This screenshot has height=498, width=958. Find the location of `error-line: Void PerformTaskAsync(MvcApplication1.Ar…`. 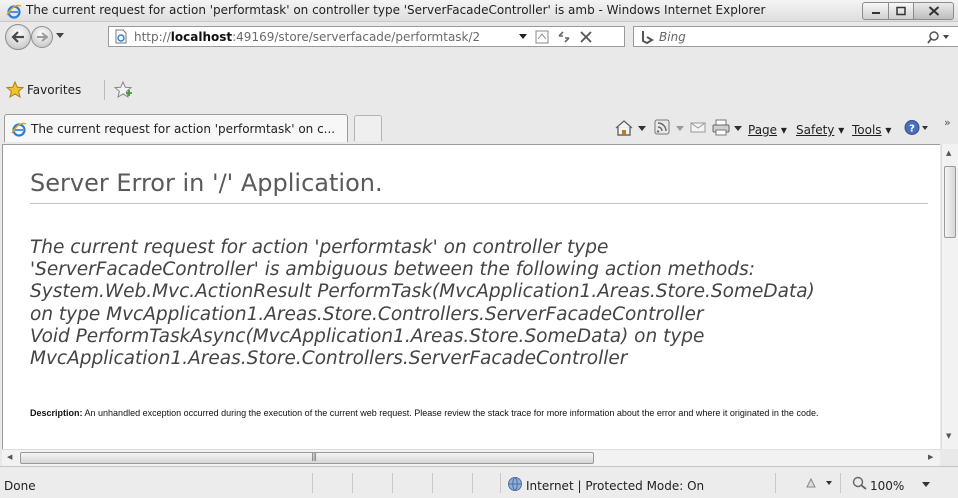

error-line: Void PerformTaskAsync(MvcApplication1.Ar… is located at coordinates (367, 336).